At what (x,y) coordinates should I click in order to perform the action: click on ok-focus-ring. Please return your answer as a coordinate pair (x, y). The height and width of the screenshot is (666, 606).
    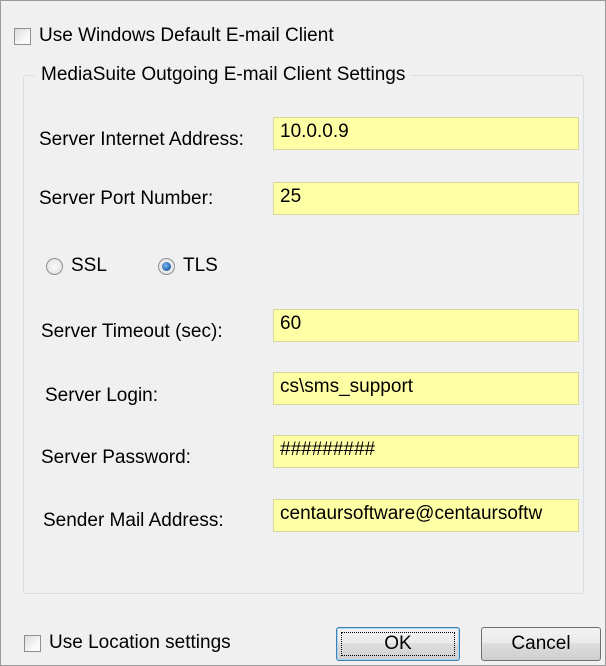
    Looking at the image, I should click on (398, 644).